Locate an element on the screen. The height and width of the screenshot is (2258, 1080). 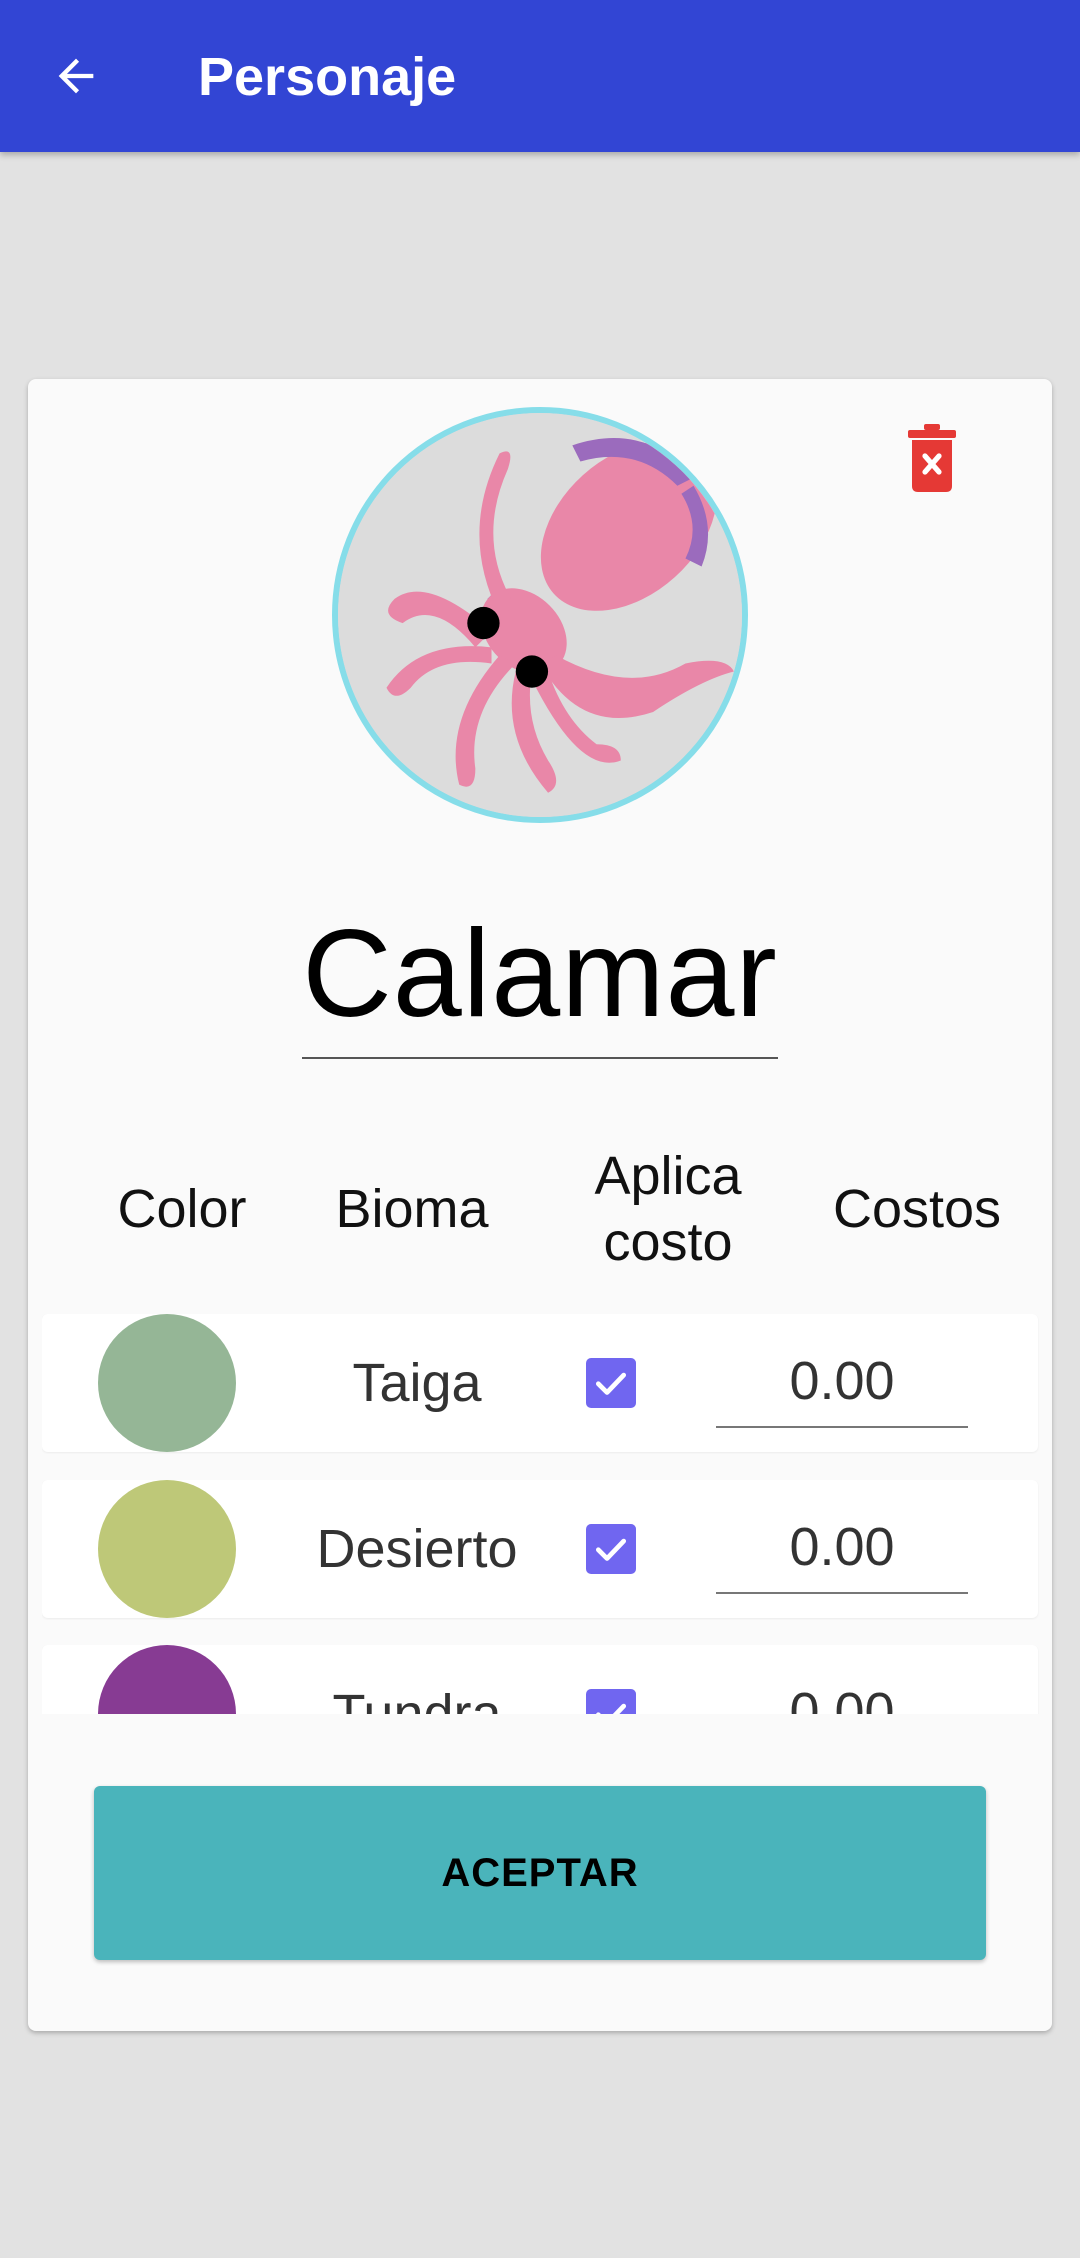
bioma-label: Desierto is located at coordinates (417, 1549).